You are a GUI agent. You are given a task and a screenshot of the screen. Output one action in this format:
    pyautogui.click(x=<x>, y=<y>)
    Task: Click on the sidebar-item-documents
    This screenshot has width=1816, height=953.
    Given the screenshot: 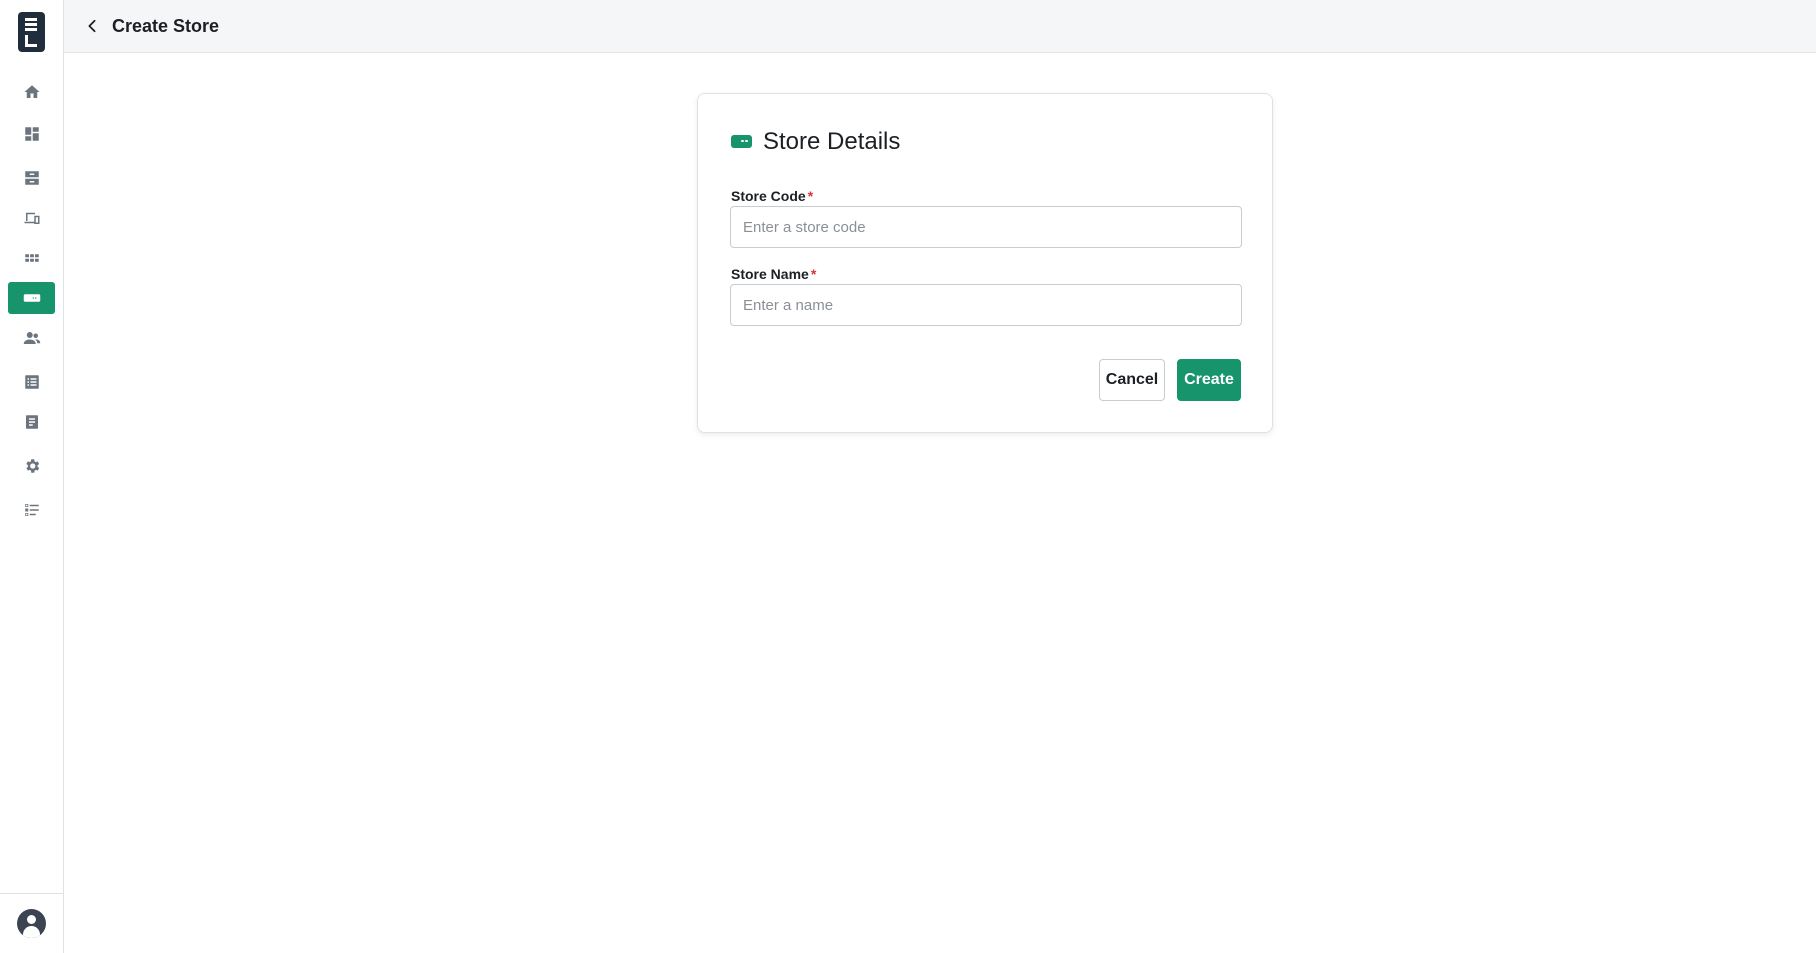 What is the action you would take?
    pyautogui.click(x=31, y=422)
    